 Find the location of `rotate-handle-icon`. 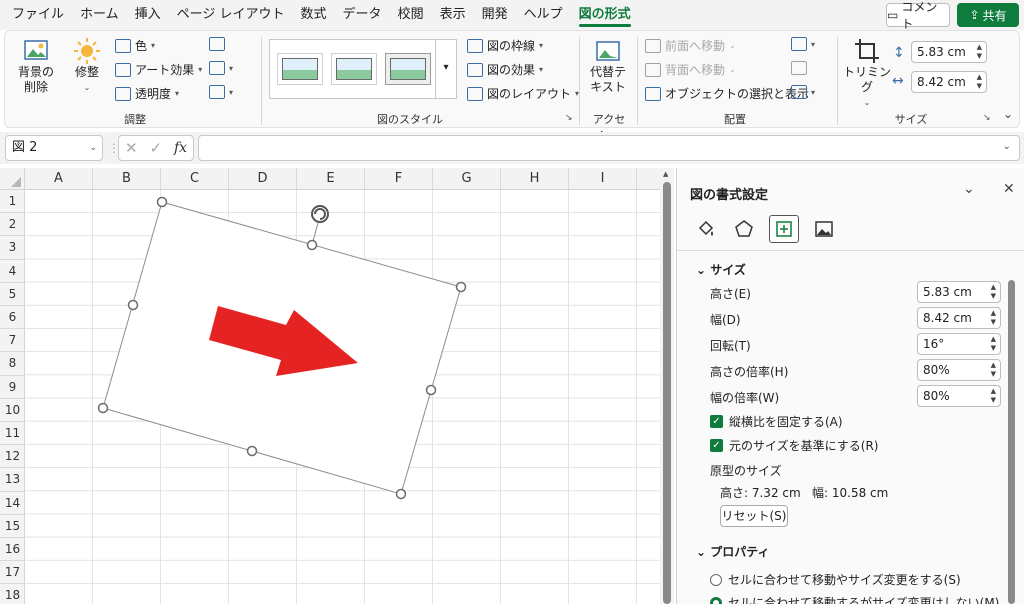

rotate-handle-icon is located at coordinates (320, 214).